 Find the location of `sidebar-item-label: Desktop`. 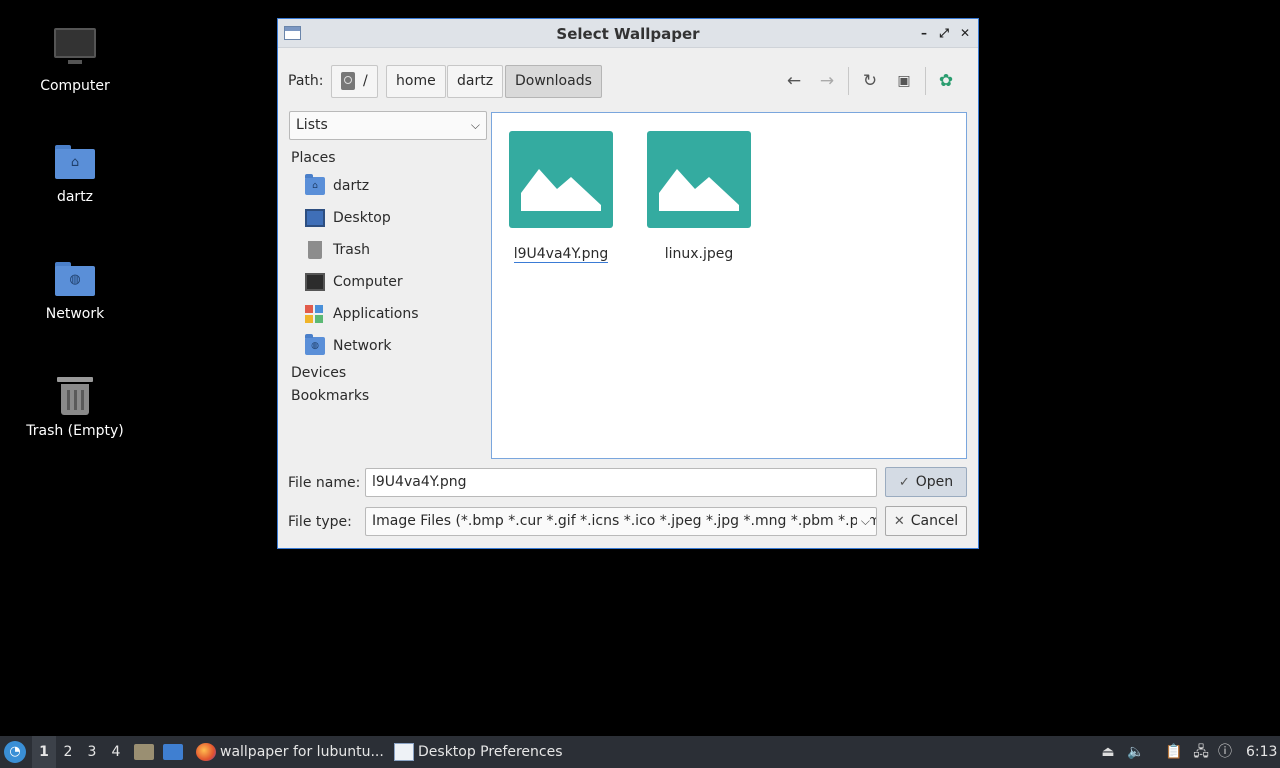

sidebar-item-label: Desktop is located at coordinates (362, 218).